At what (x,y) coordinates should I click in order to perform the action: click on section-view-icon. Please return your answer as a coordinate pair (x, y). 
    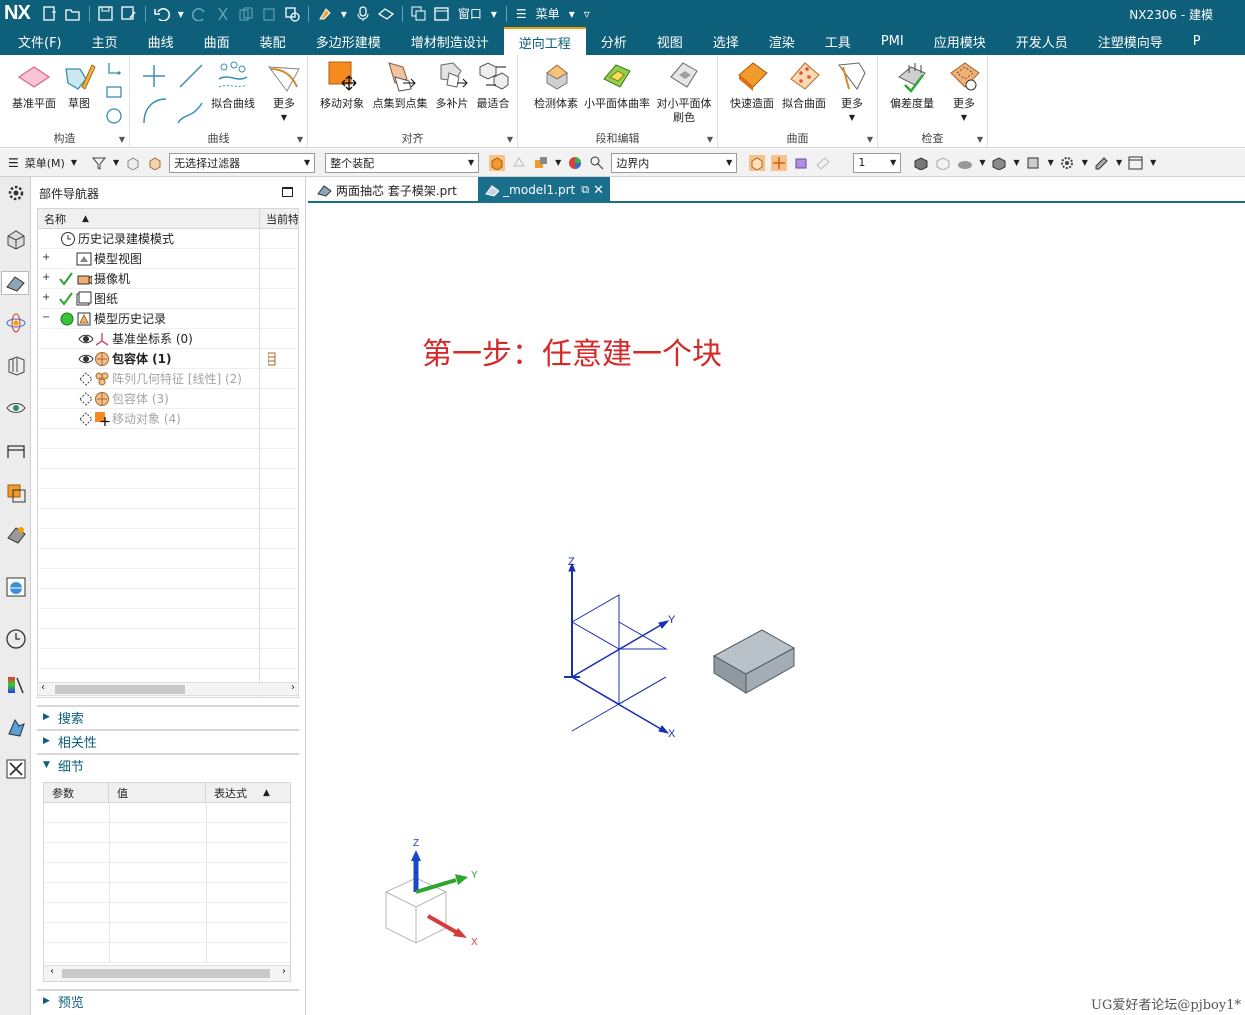
    Looking at the image, I should click on (1034, 163).